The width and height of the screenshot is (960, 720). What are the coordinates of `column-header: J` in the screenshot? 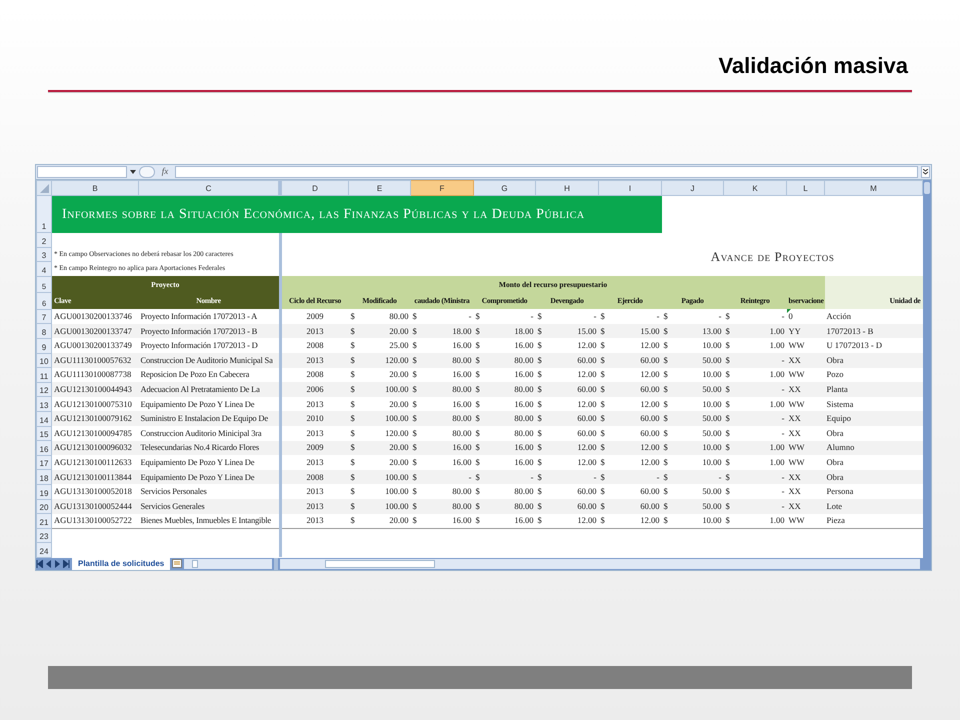 It's located at (693, 188).